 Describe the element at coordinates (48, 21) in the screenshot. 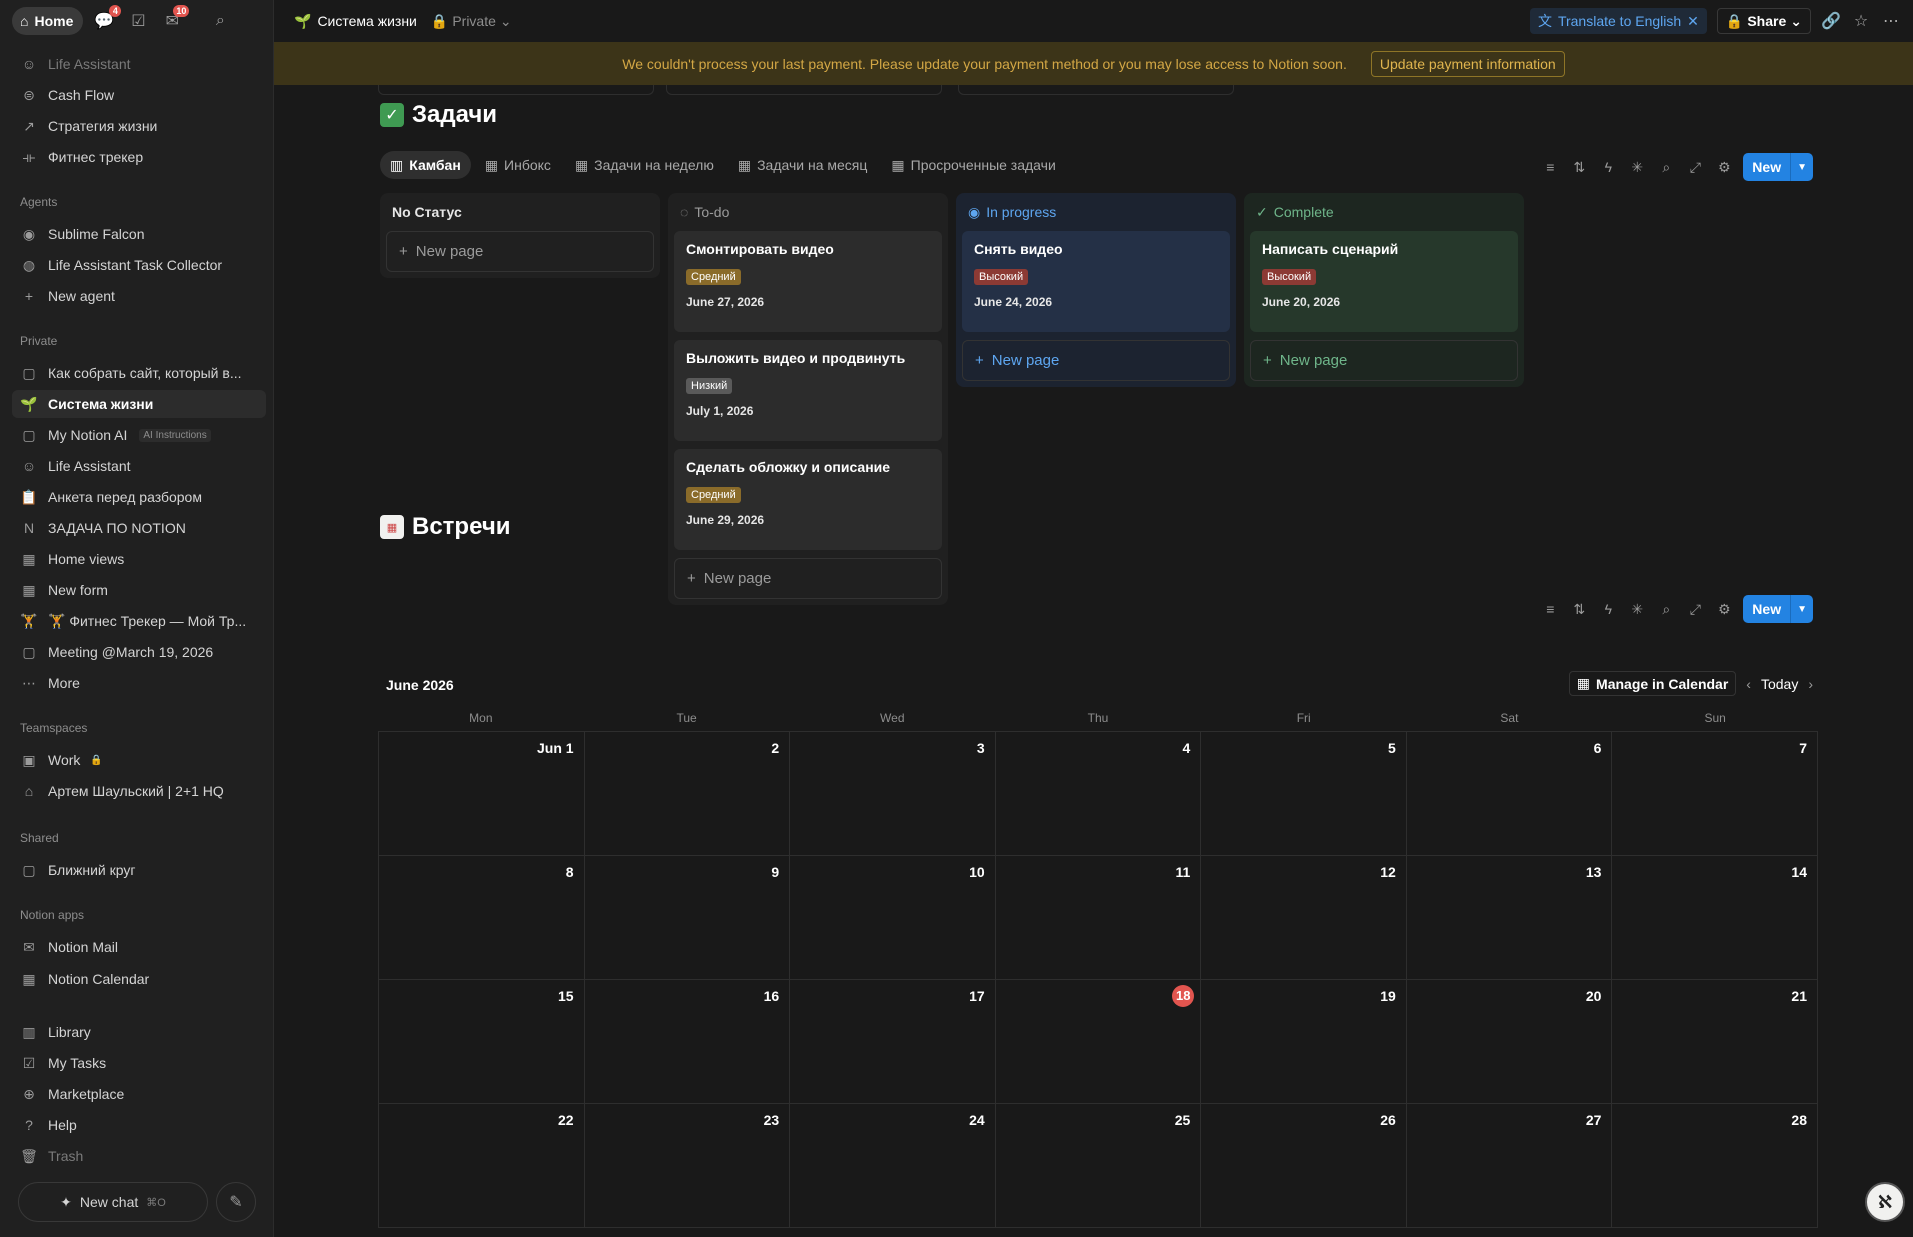

I see `home-button: ⌂ Home` at that location.